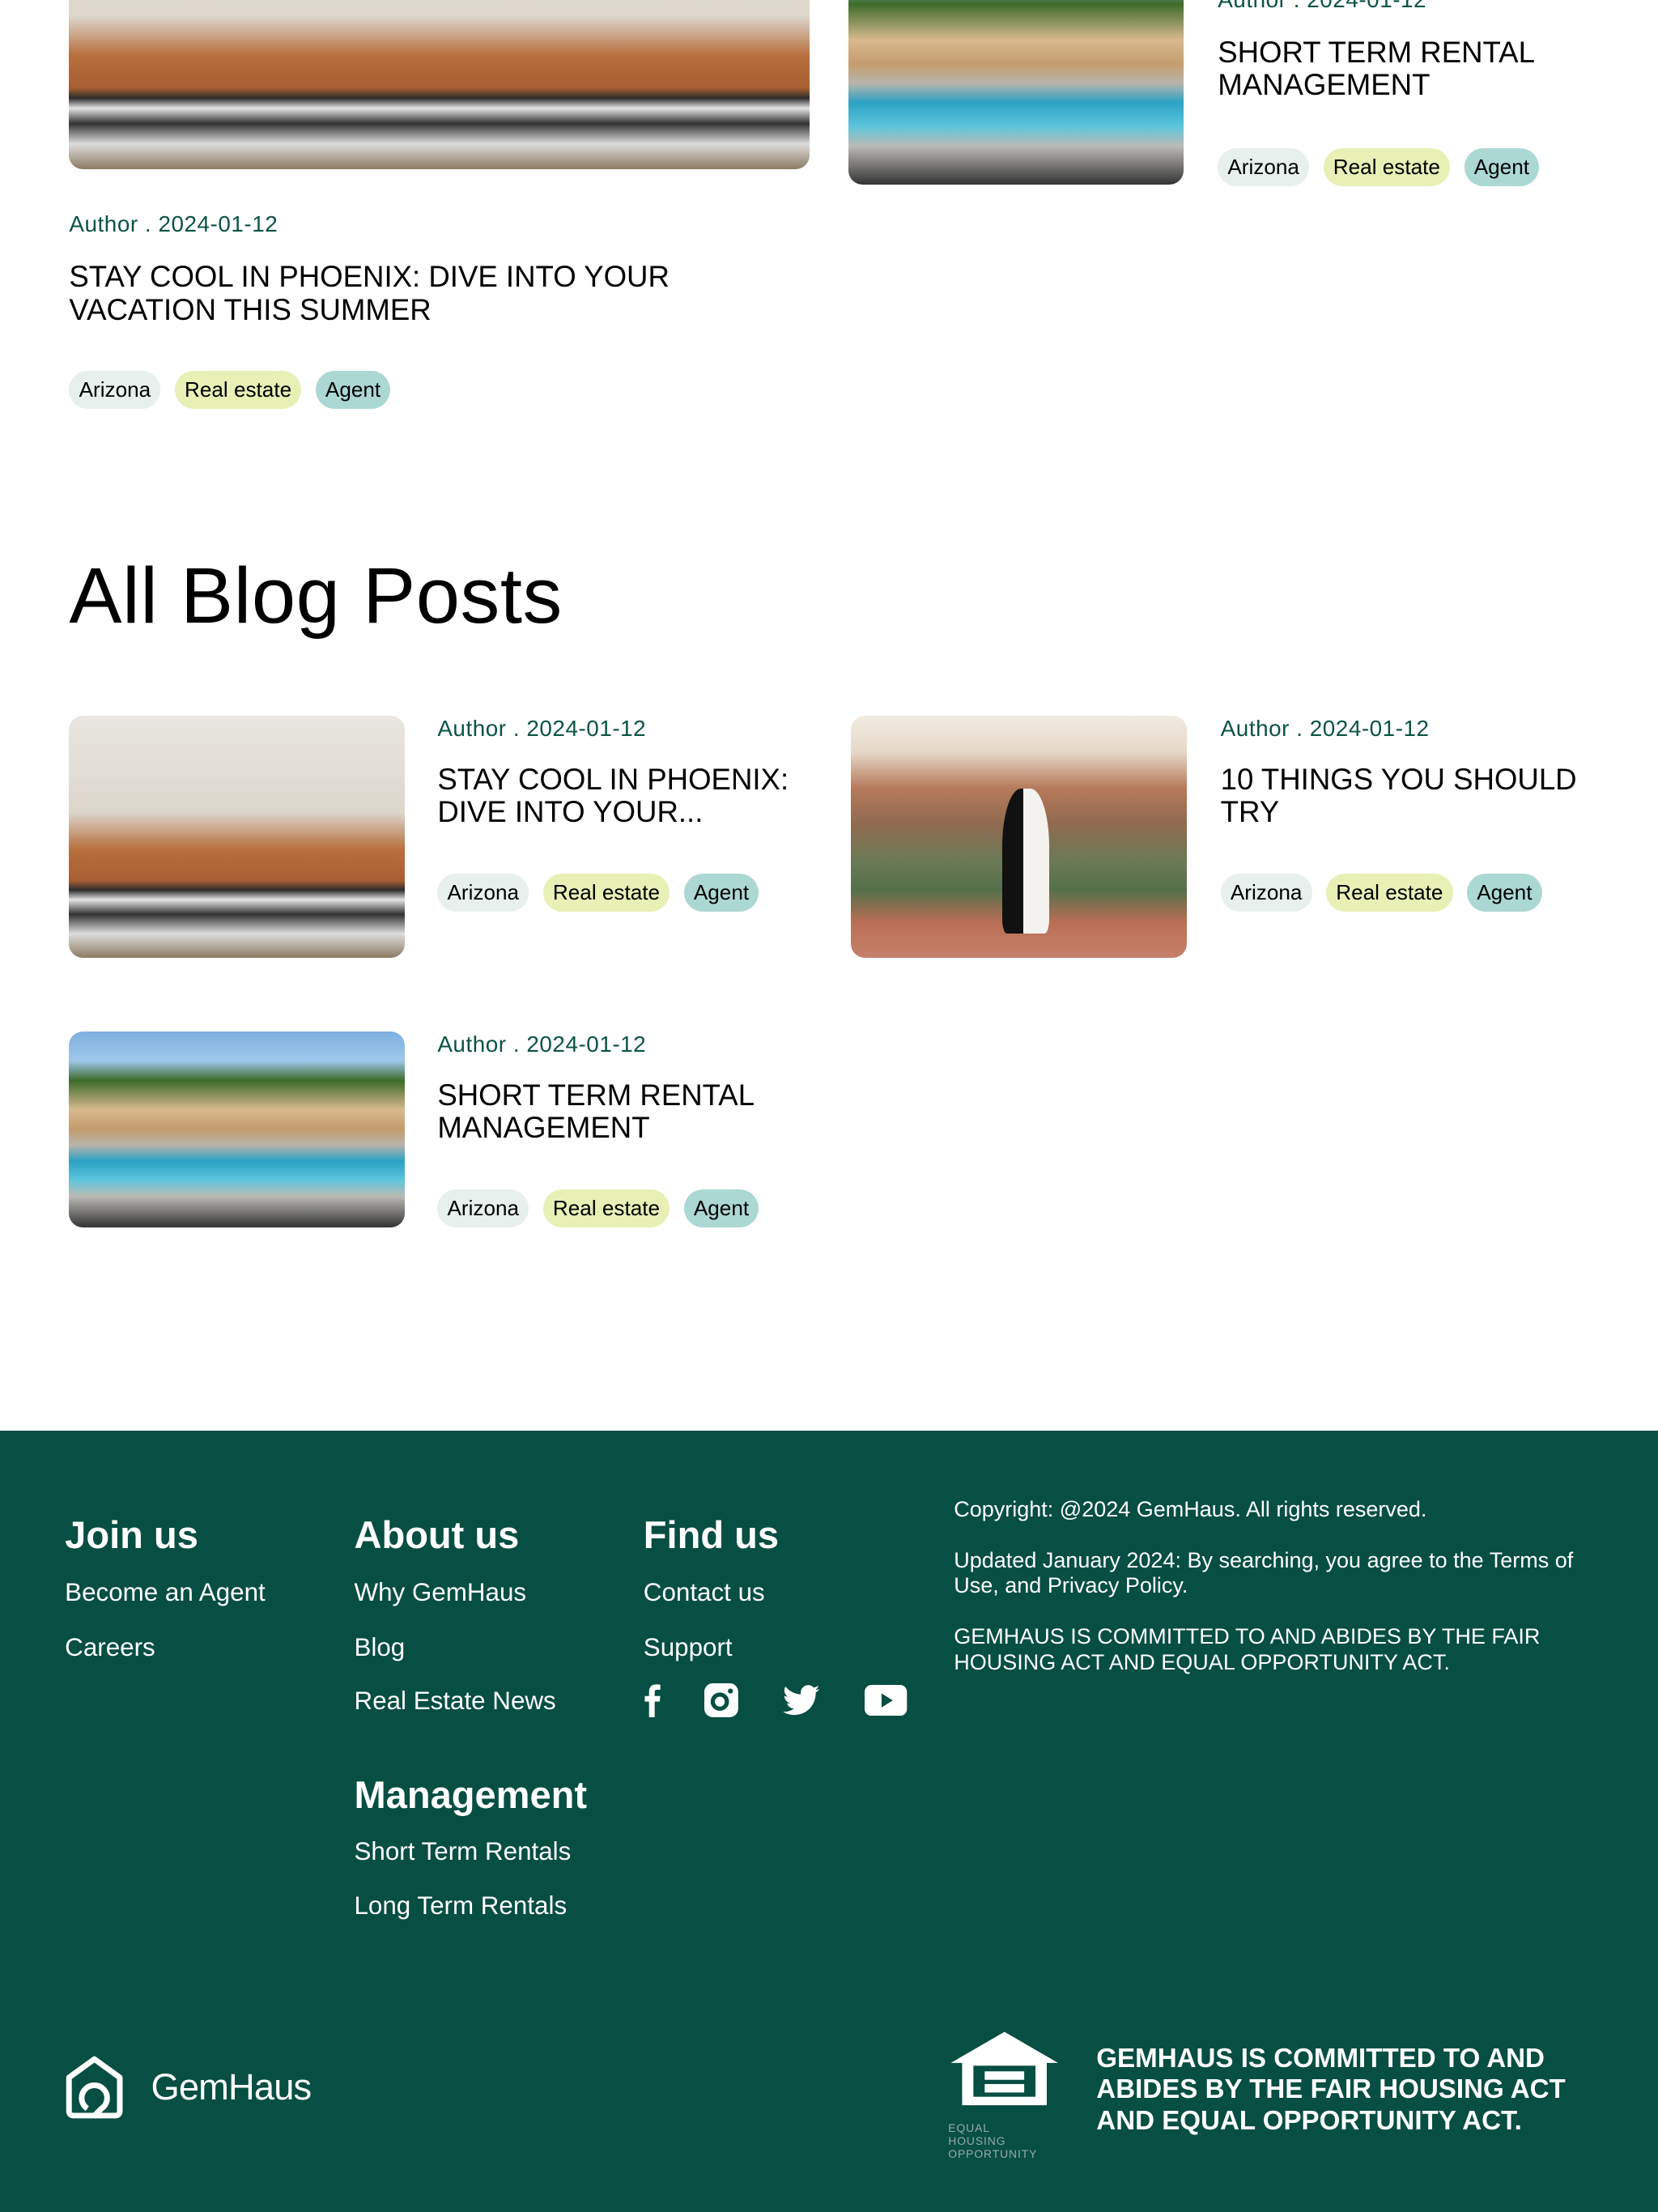 The height and width of the screenshot is (2212, 1658). I want to click on footer-heading-find: Find us, so click(711, 1535).